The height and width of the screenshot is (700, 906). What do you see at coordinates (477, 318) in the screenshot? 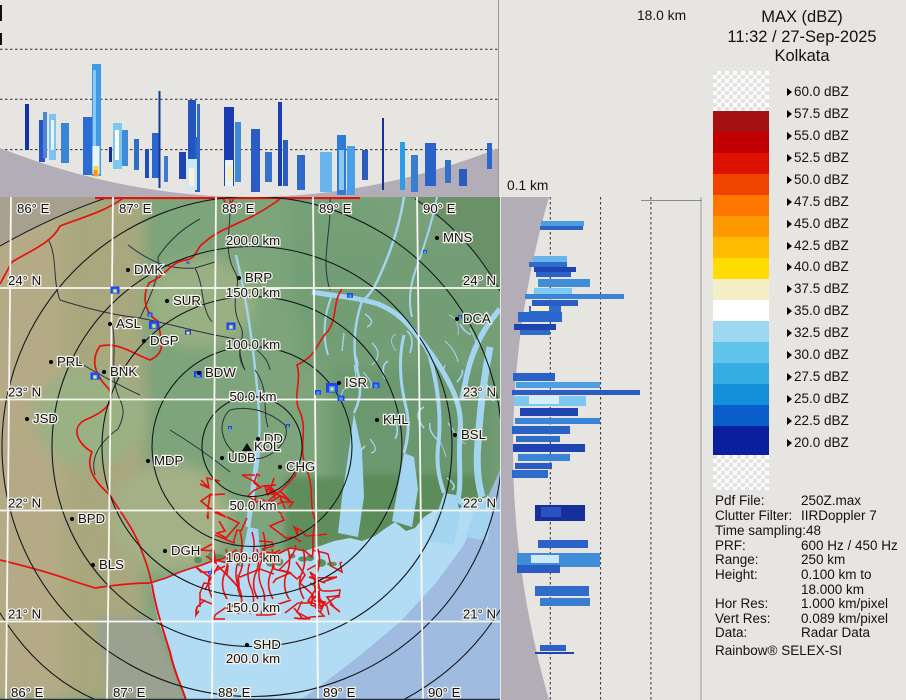
I see `svg-text: DCA` at bounding box center [477, 318].